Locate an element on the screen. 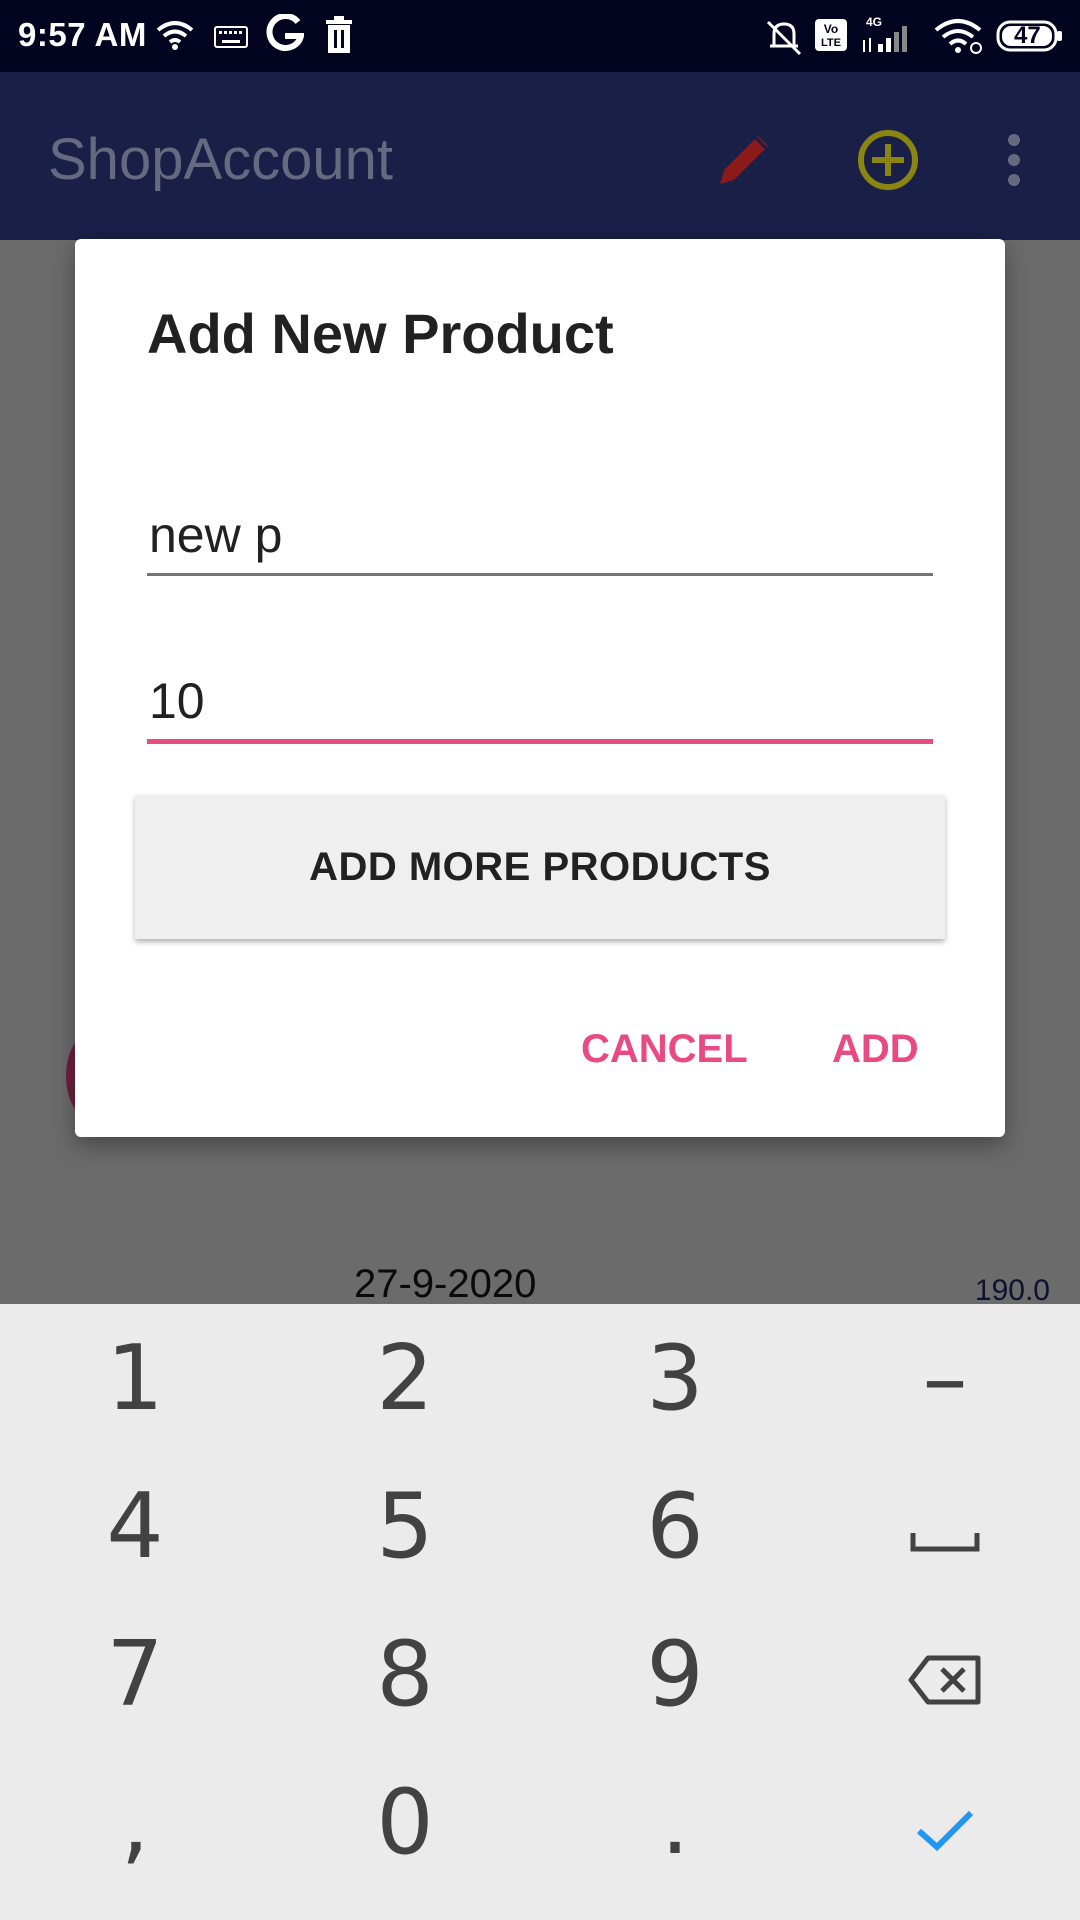 This screenshot has width=1080, height=1920. backspace-icon is located at coordinates (945, 1674).